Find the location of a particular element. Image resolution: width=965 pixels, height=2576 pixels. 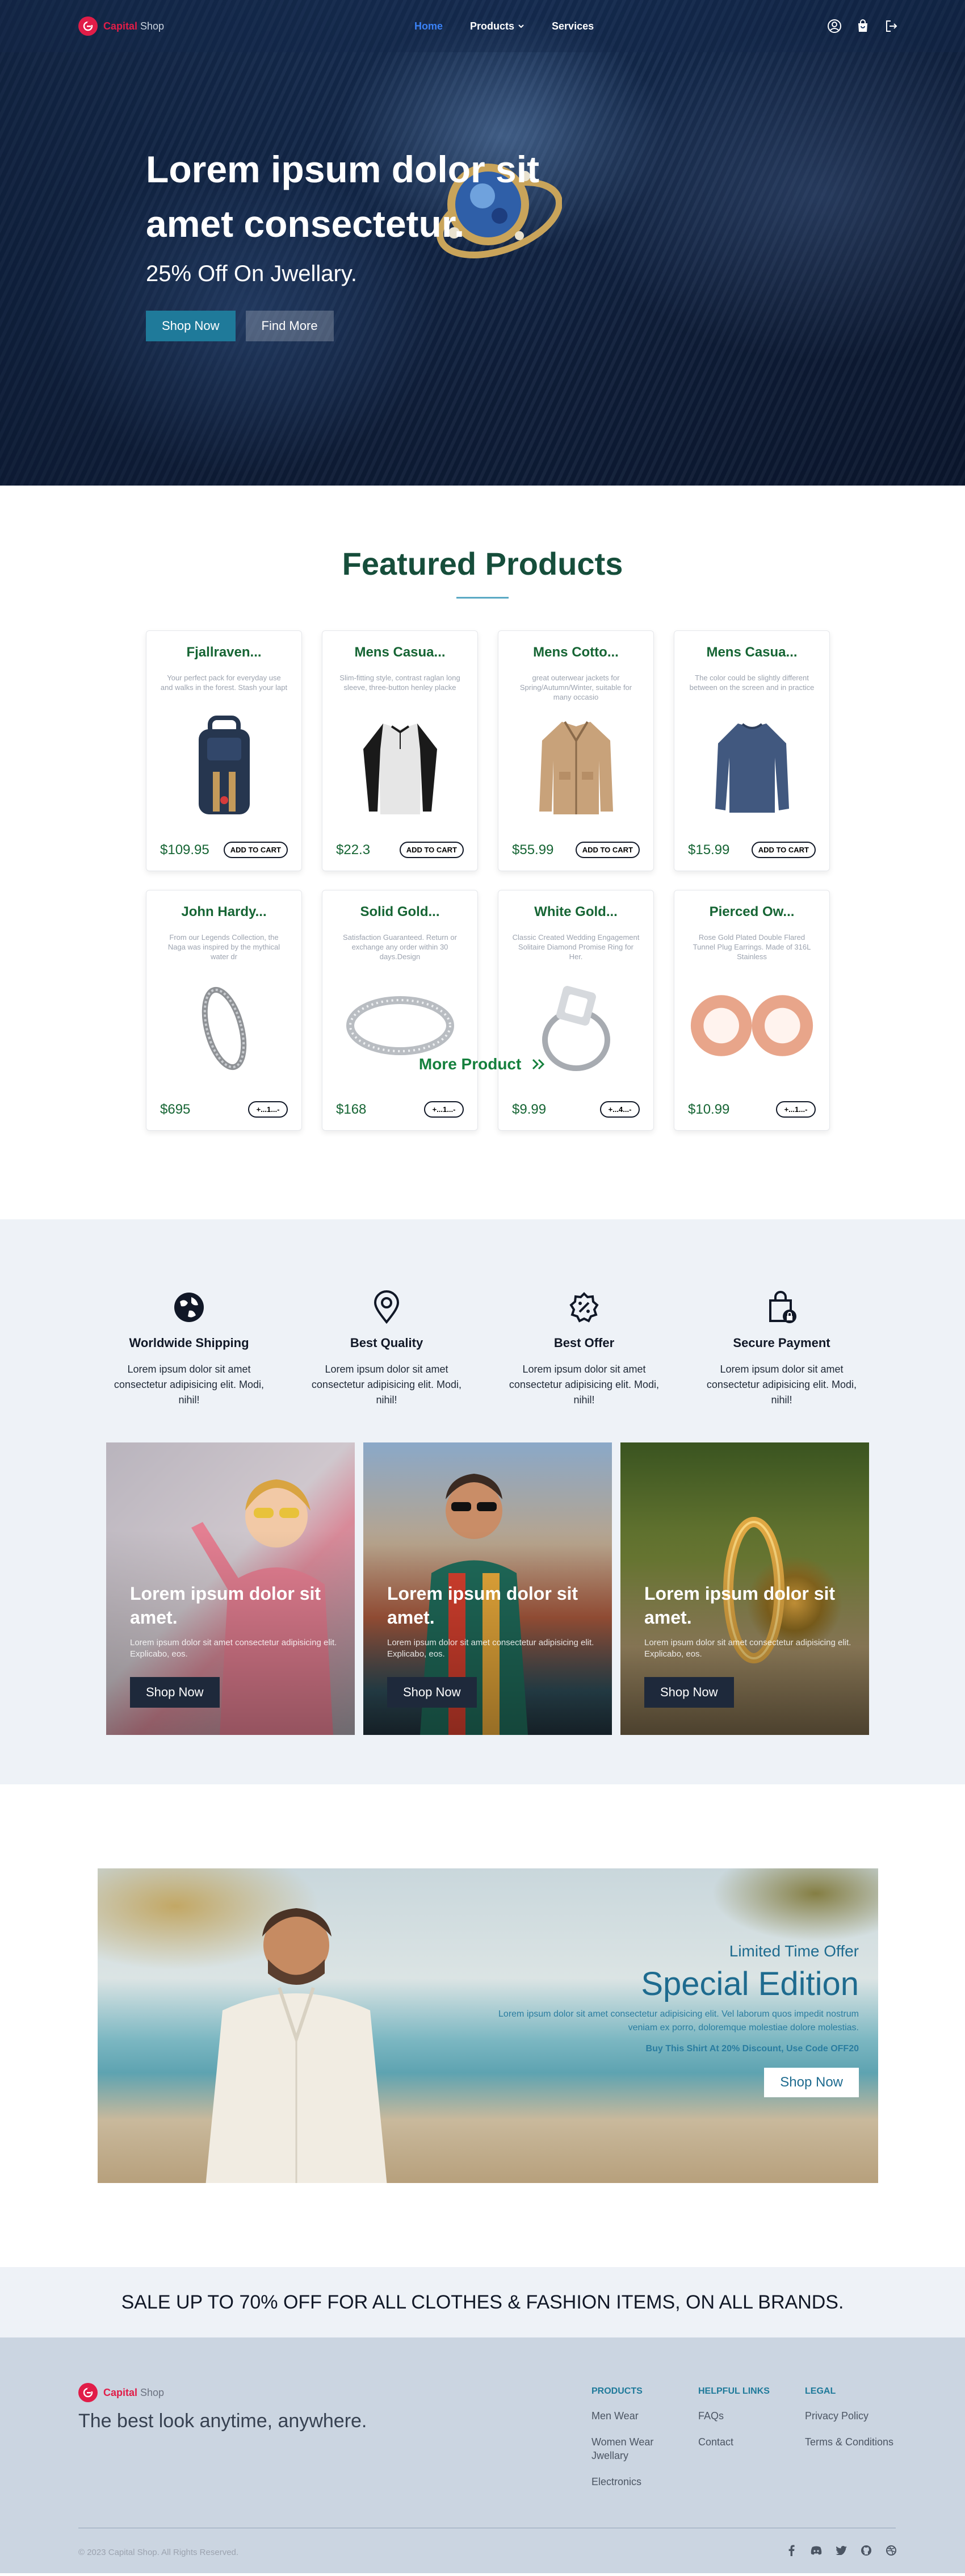

nav-links: Home Products Services is located at coordinates (504, 26).